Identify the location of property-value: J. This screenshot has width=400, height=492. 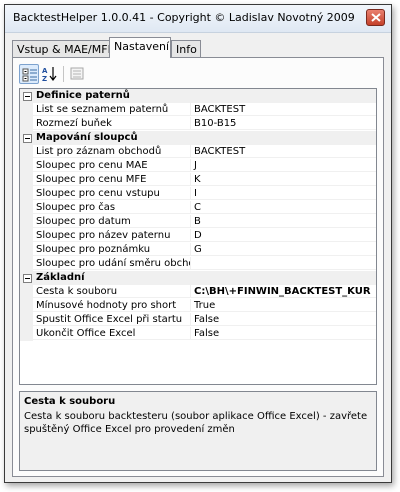
(283, 165).